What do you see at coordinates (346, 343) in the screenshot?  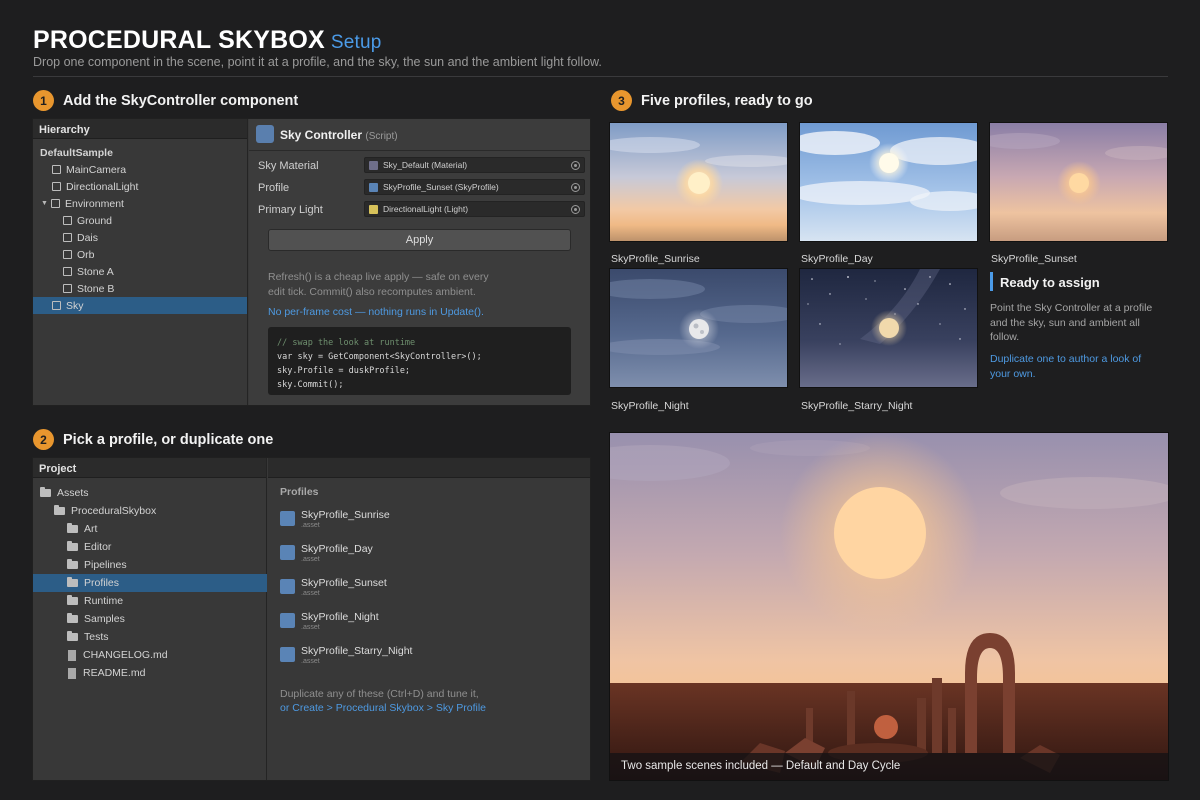 I see `code-comment: // swap the look at runtime` at bounding box center [346, 343].